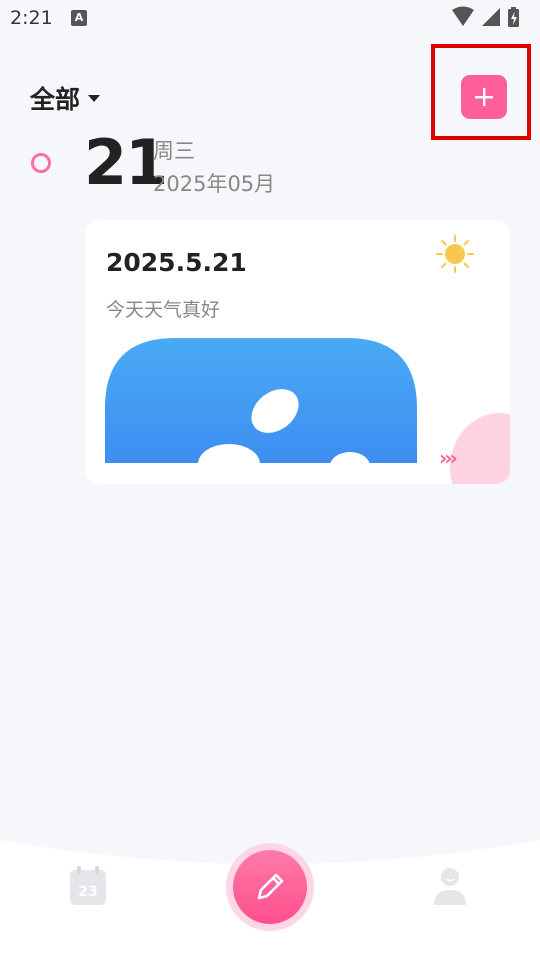 The image size is (540, 960). What do you see at coordinates (214, 184) in the screenshot?
I see `year-month-label: 2025年05月` at bounding box center [214, 184].